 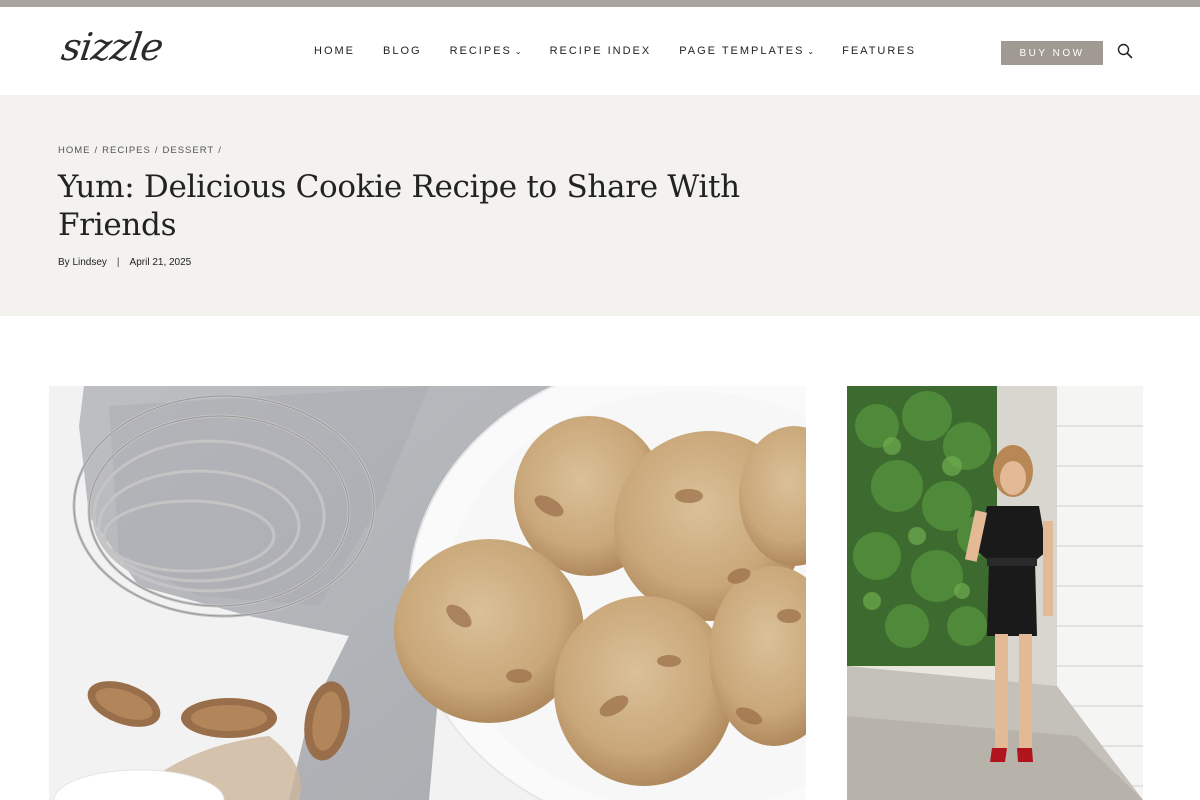 I want to click on nav-item-label: HOME, so click(x=334, y=51).